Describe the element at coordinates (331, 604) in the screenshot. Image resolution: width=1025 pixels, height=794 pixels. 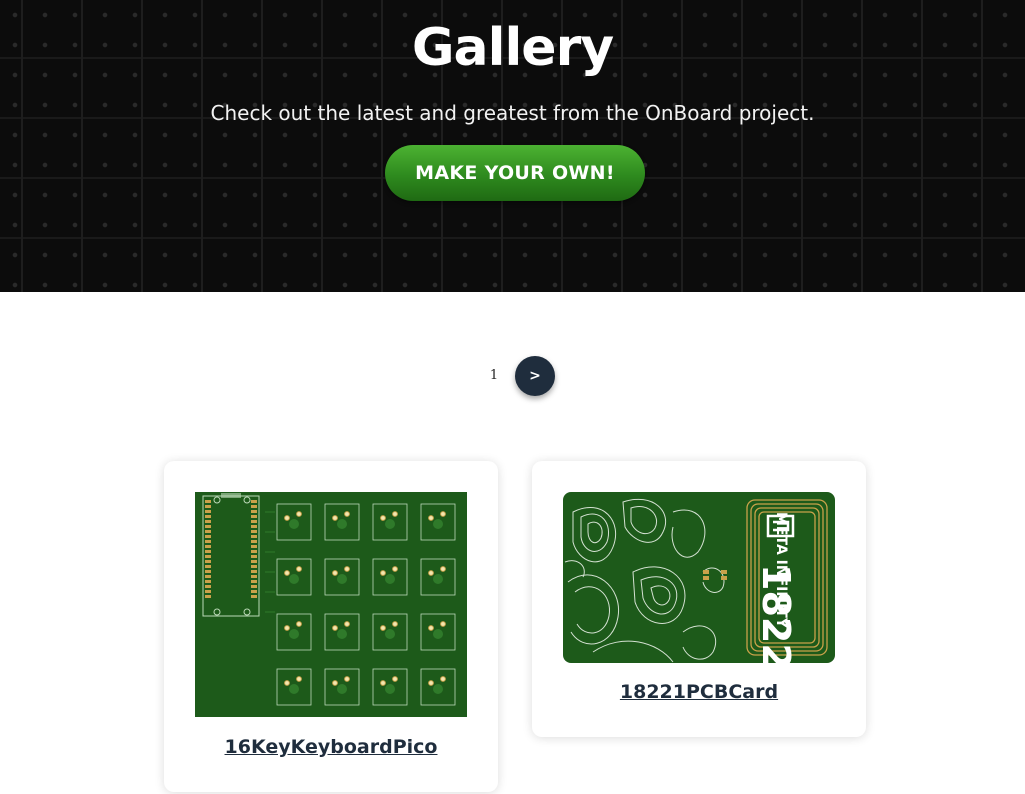
I see `pcb-keyboard-thumbnail` at that location.